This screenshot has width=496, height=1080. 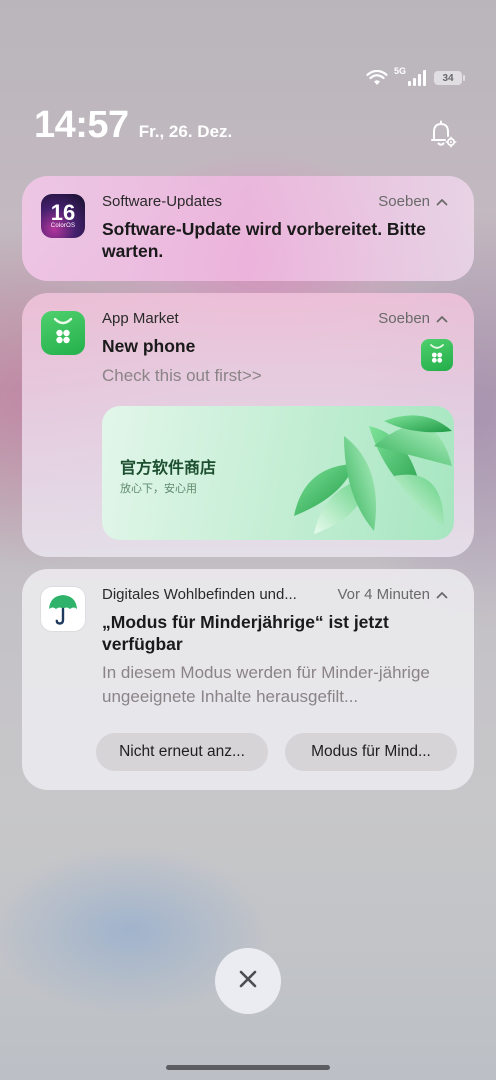 I want to click on notification-time: Vor 4 Minuten, so click(x=392, y=594).